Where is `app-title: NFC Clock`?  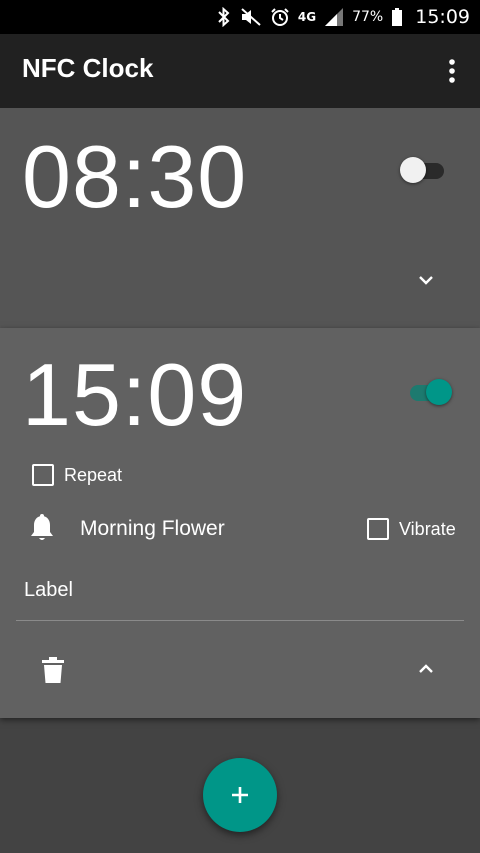
app-title: NFC Clock is located at coordinates (88, 68).